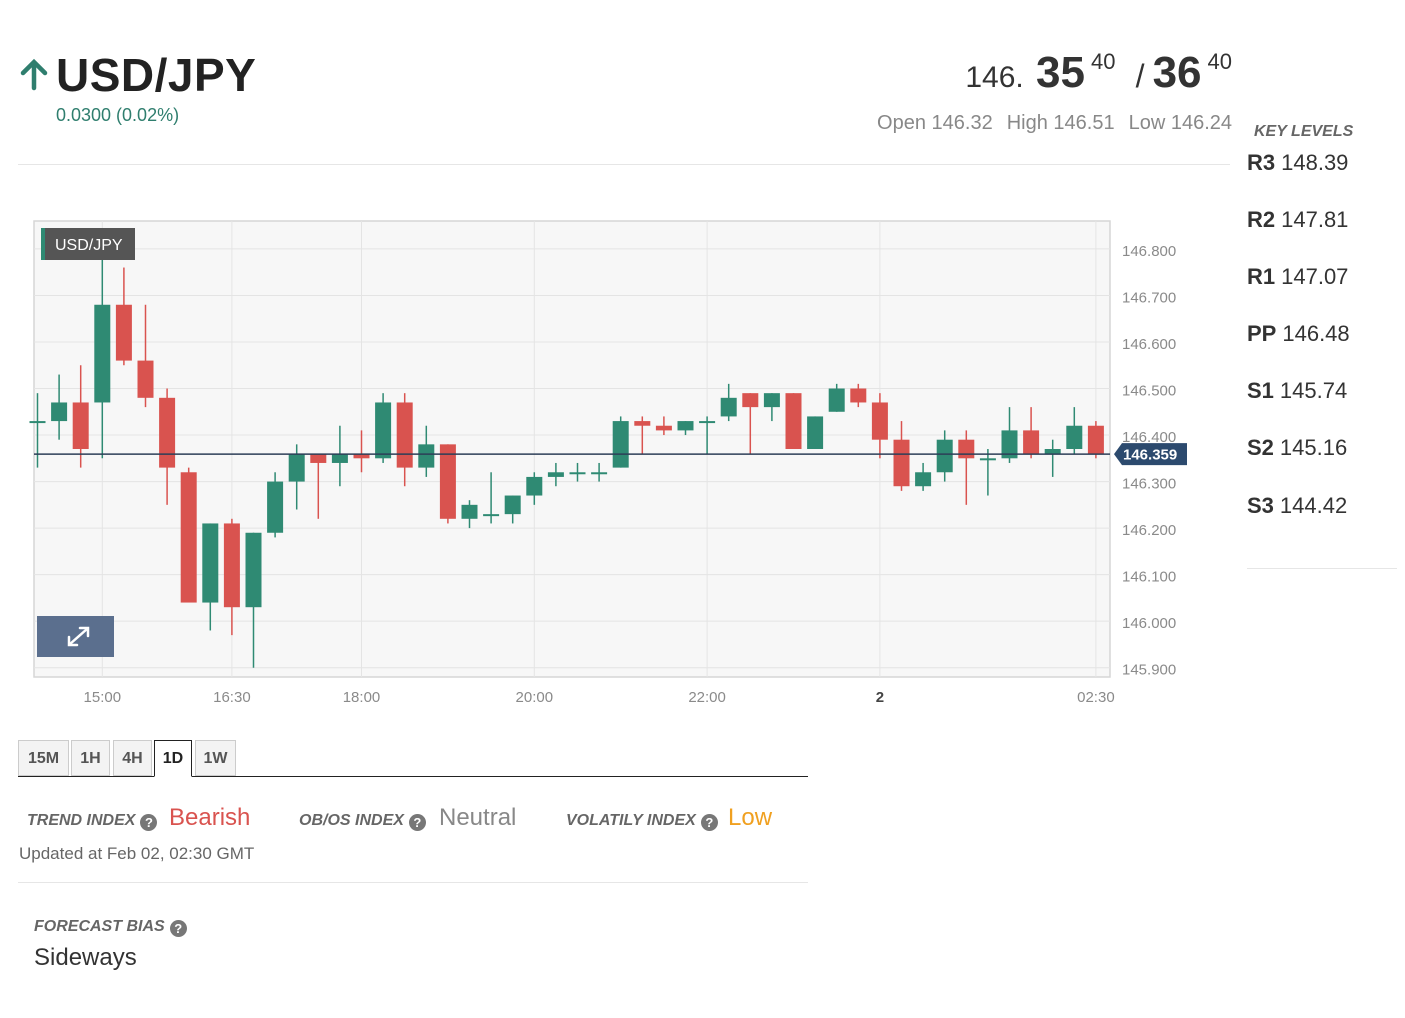  What do you see at coordinates (413, 758) in the screenshot?
I see `timeframe-tabs: 15M 1H 4H 1D 1W` at bounding box center [413, 758].